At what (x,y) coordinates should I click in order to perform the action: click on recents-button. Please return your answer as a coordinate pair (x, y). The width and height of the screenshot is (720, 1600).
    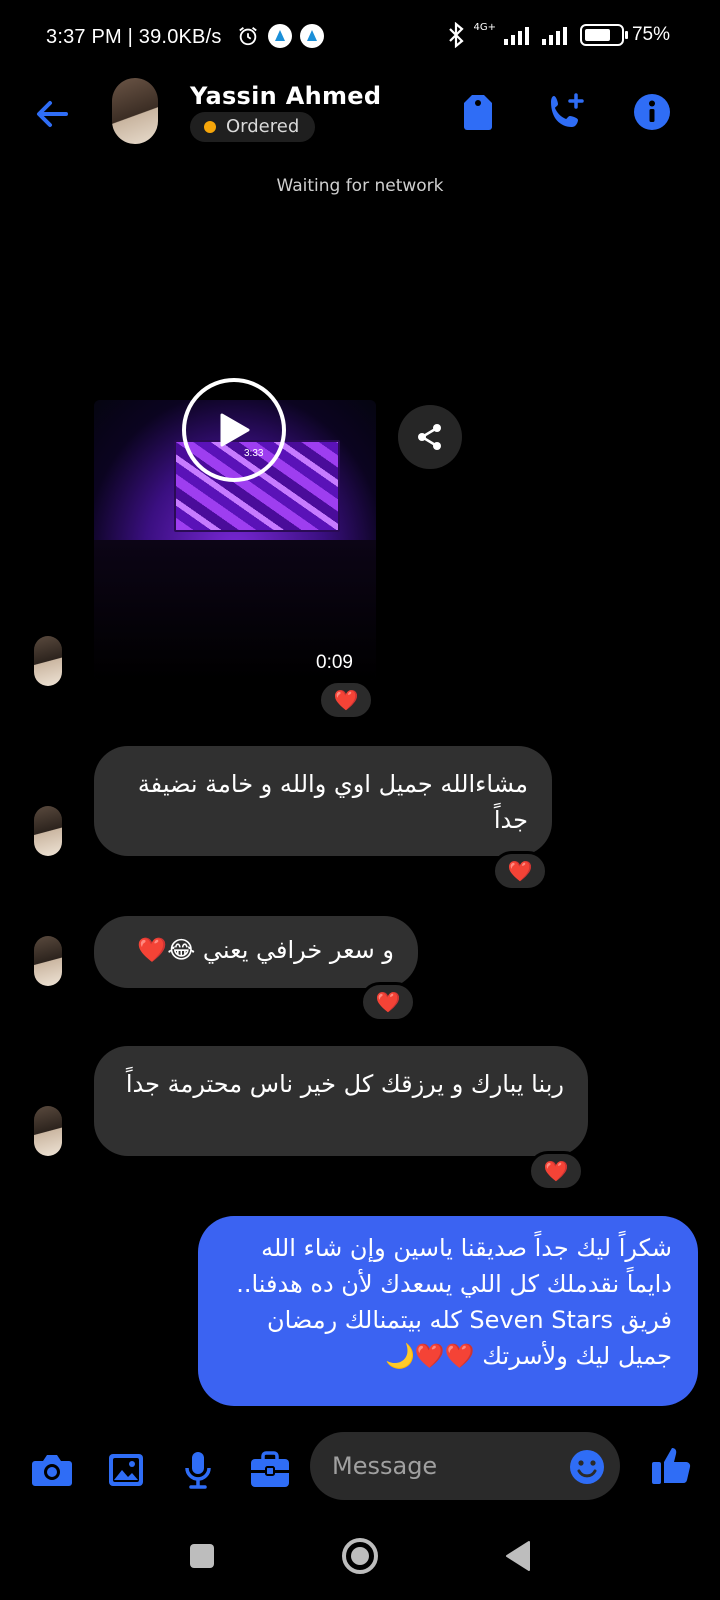
    Looking at the image, I should click on (202, 1556).